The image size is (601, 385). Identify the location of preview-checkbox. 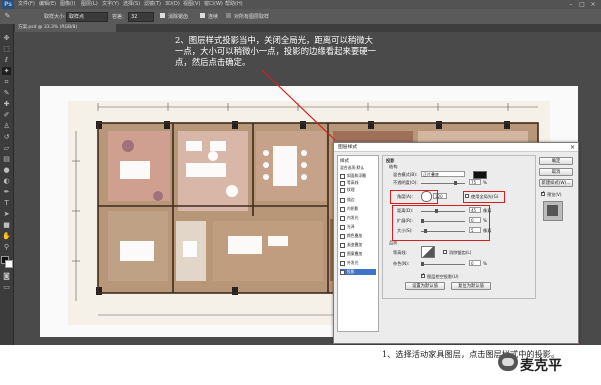
(543, 193).